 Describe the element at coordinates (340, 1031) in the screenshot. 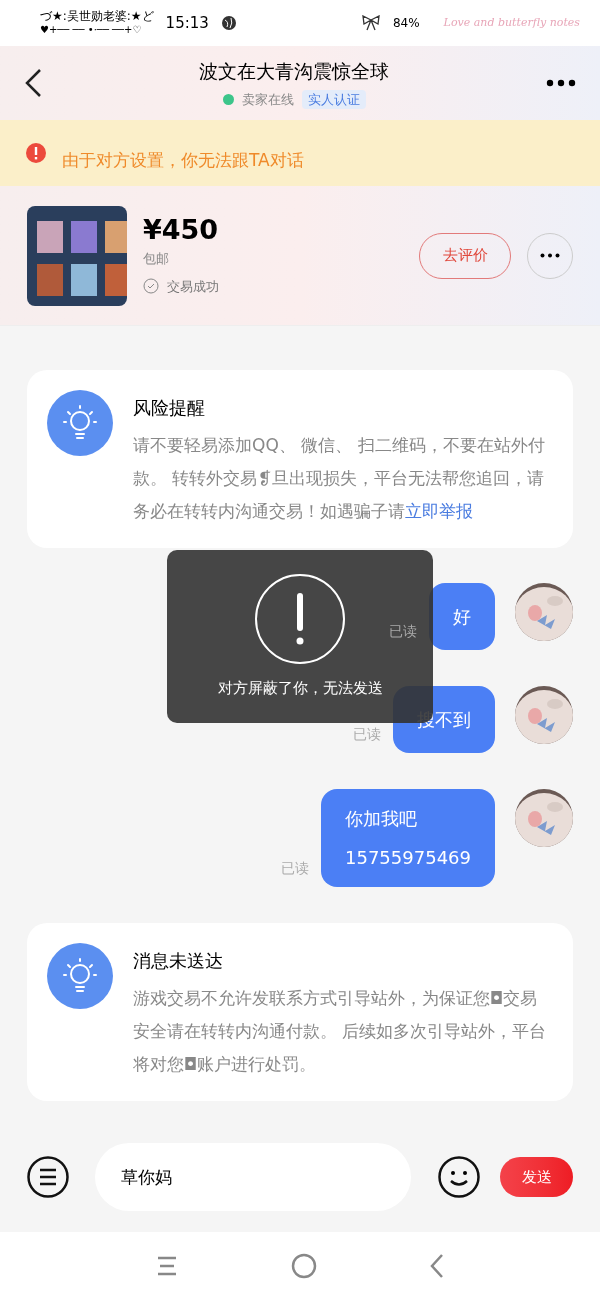

I see `notice-text: 游戏交易不允许发联系方式引导站外，为保证您◘交易安全请在转转内沟通付款。 后续如多次引导站外，平台将对您◘账户进行处罚。` at that location.